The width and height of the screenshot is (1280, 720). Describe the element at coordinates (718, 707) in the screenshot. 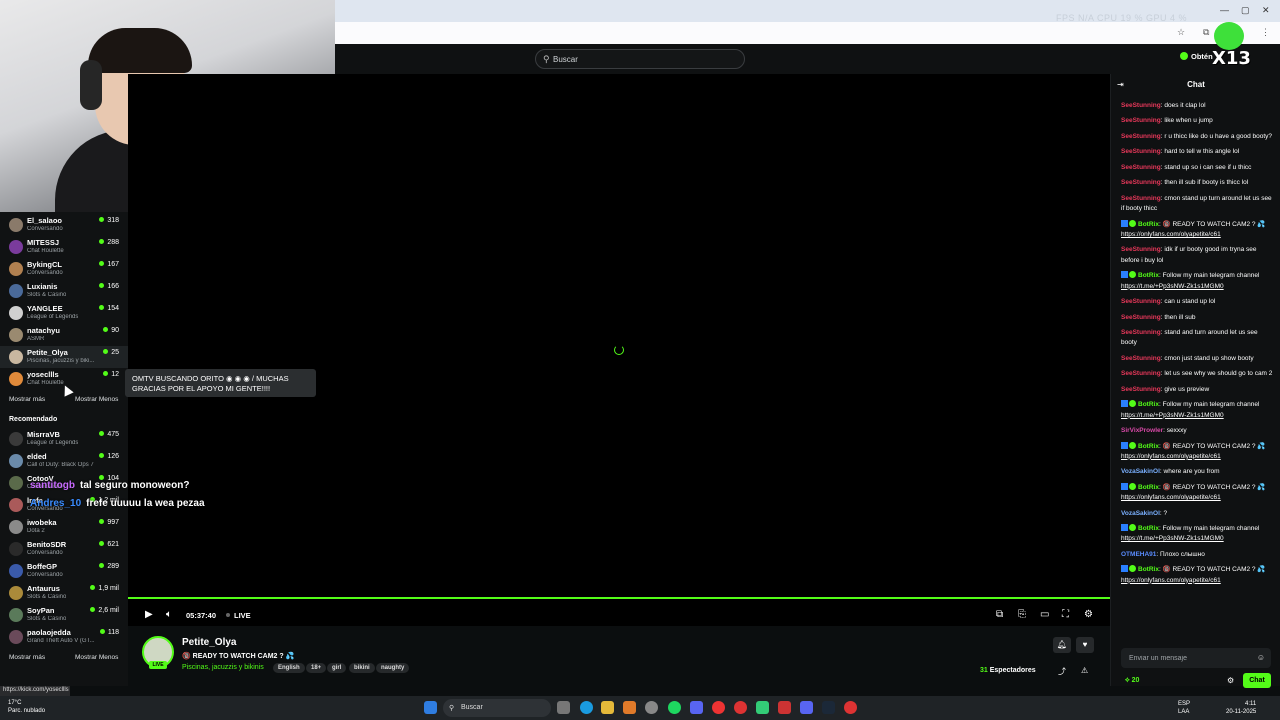

I see `media-player-icon` at that location.